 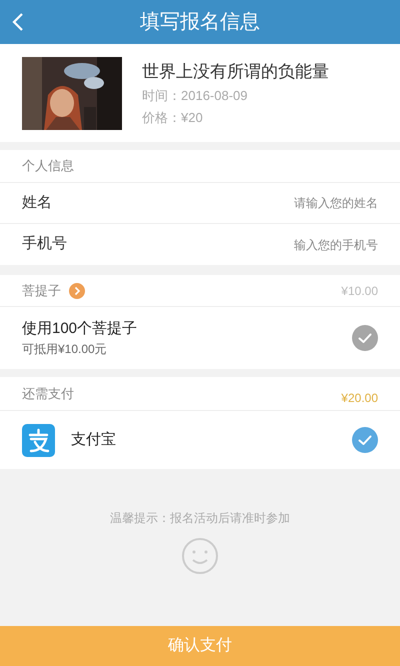 I want to click on section-heading: 还需支付, so click(x=48, y=393).